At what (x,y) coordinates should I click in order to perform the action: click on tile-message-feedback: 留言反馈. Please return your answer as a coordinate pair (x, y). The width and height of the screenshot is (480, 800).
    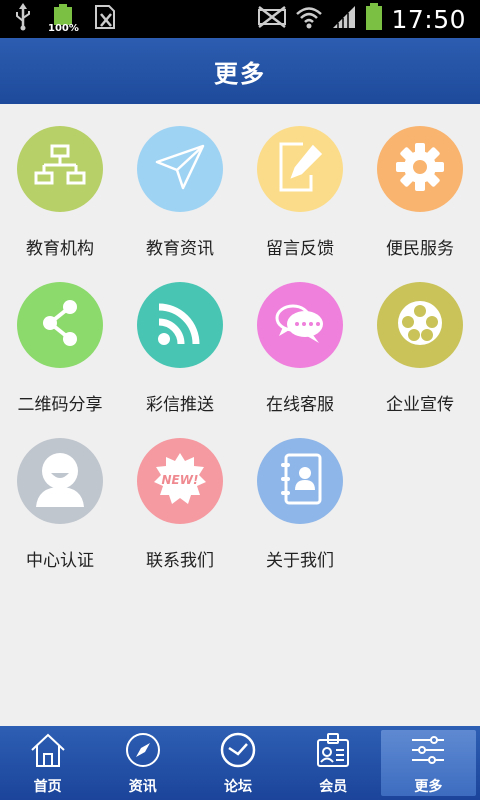
    Looking at the image, I should click on (300, 182).